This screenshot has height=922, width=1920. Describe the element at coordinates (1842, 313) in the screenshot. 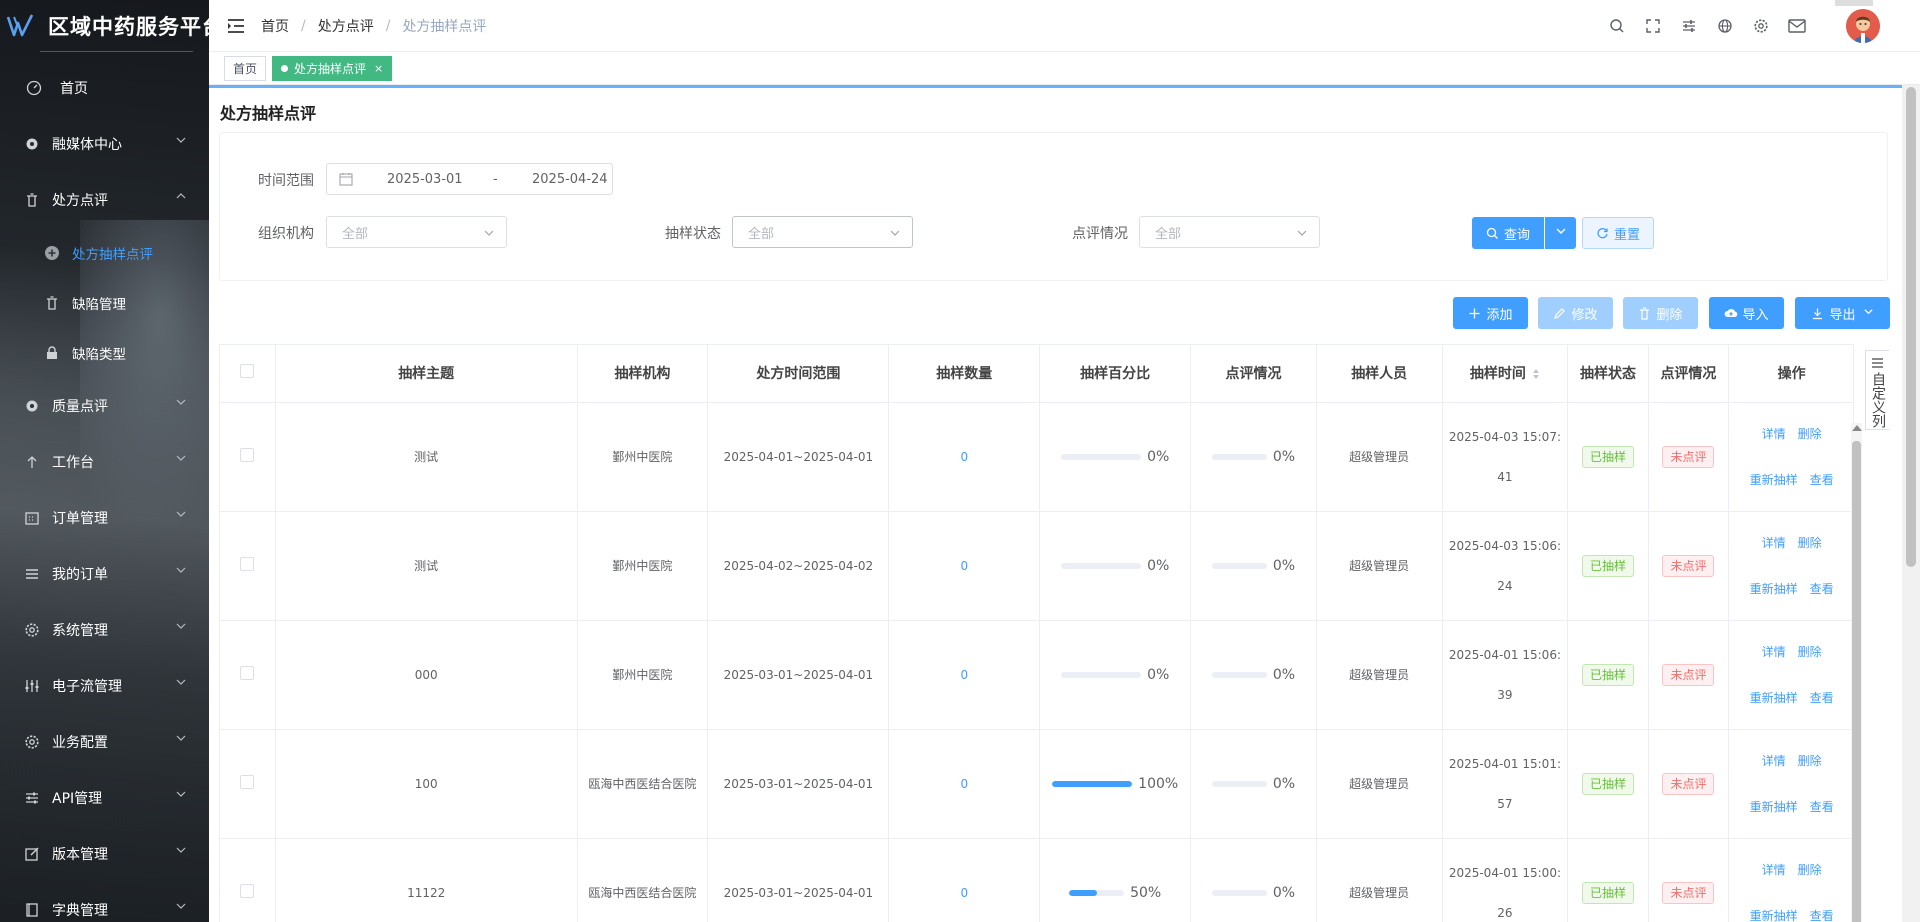

I see `export-button: 导出` at that location.